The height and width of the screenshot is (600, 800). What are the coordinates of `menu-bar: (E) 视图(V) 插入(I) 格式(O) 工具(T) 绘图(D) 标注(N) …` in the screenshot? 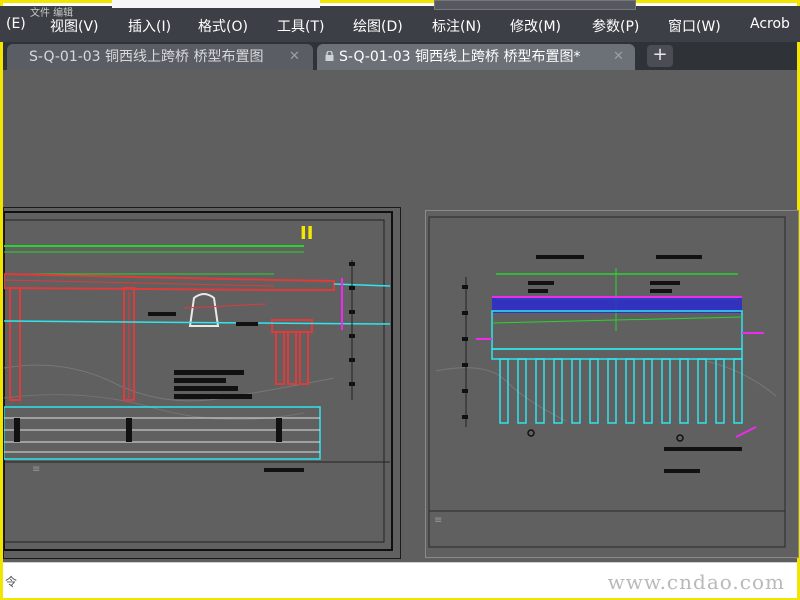 It's located at (400, 24).